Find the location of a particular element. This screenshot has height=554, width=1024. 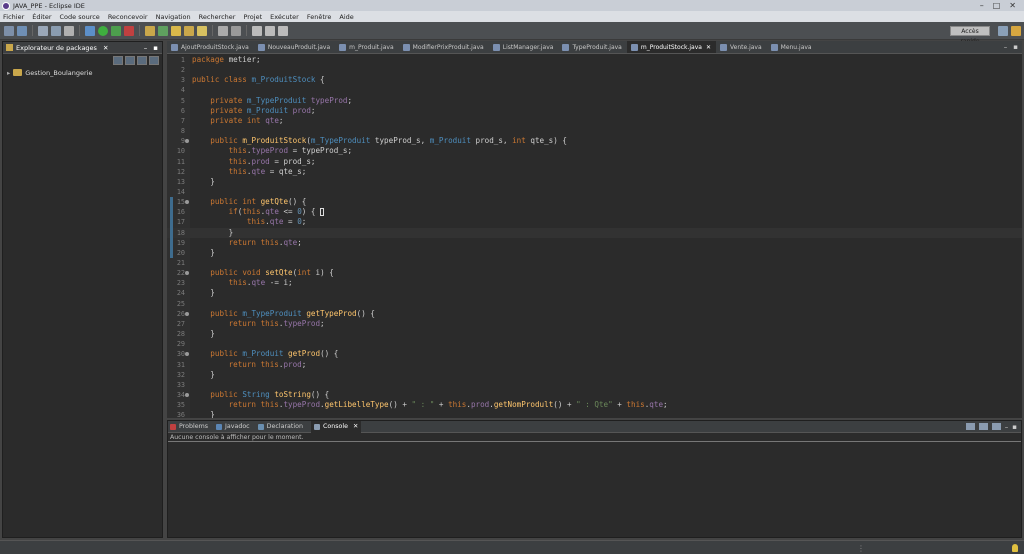

menu-item-8: Fenêtre is located at coordinates (319, 17).